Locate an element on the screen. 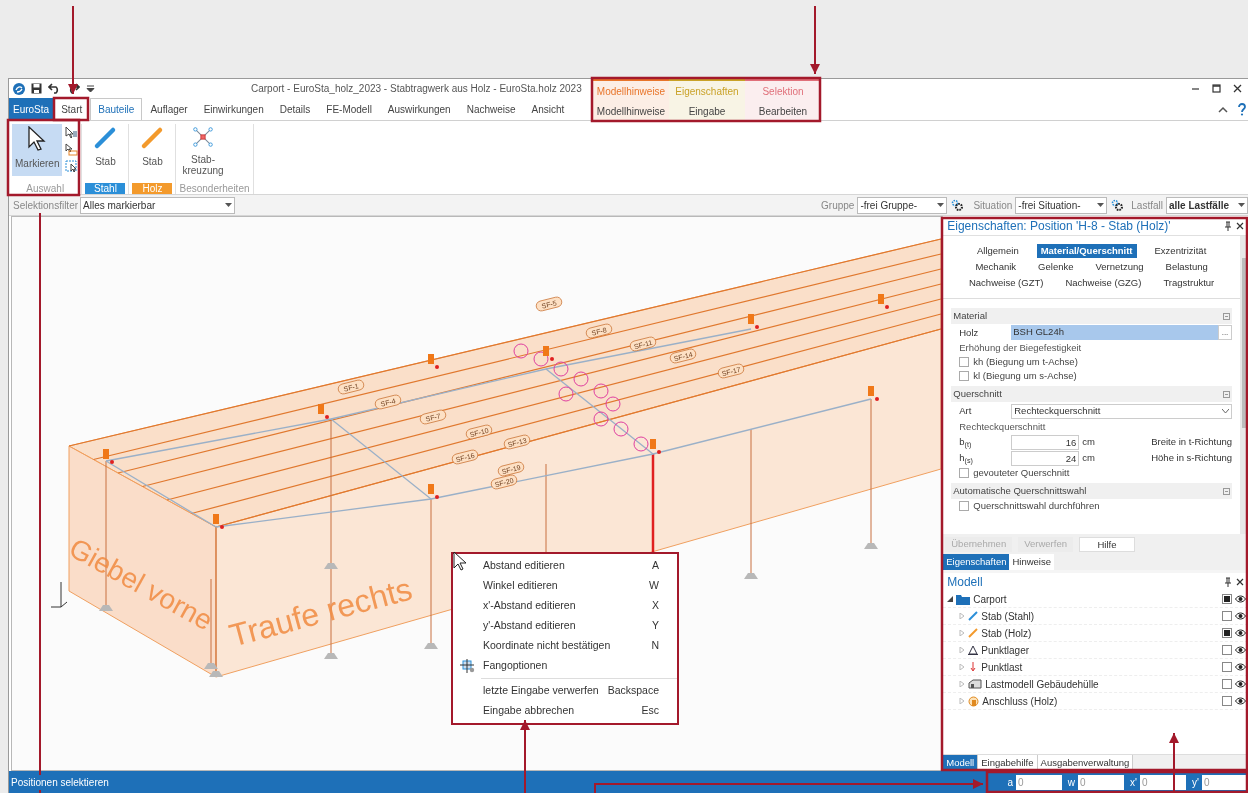 The height and width of the screenshot is (793, 1248). file-tab: EuroSta is located at coordinates (31, 109).